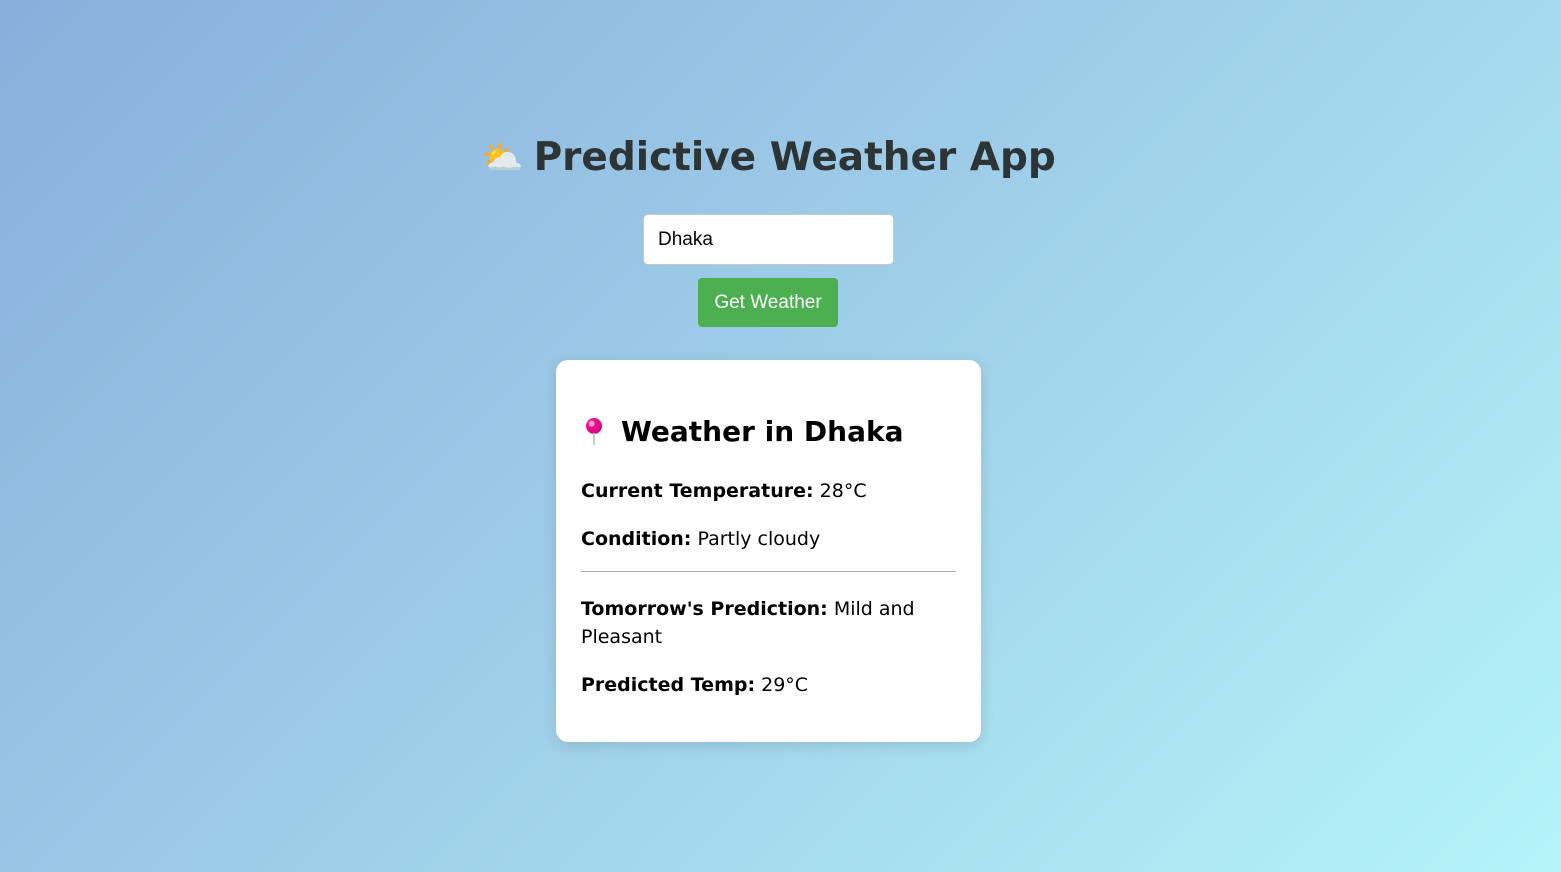 The image size is (1561, 872). Describe the element at coordinates (768, 239) in the screenshot. I see `city-input` at that location.